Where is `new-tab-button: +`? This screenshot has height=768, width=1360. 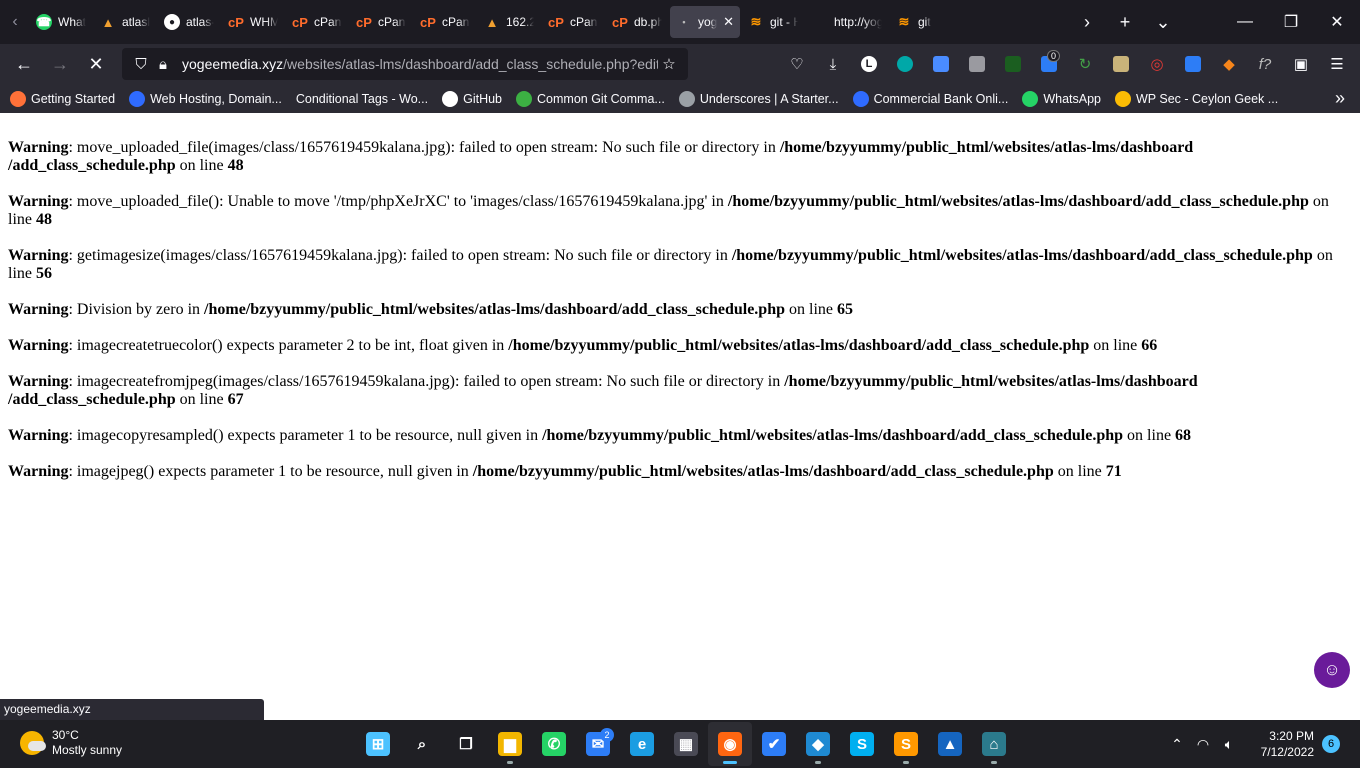 new-tab-button: + is located at coordinates (1125, 22).